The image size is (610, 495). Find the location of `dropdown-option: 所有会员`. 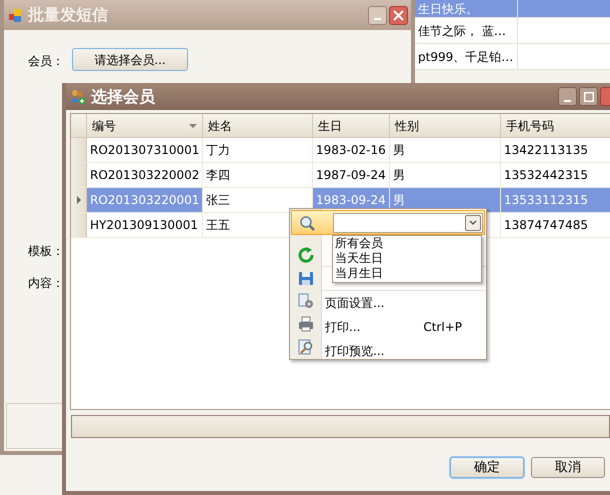

dropdown-option: 所有会员 is located at coordinates (359, 243).